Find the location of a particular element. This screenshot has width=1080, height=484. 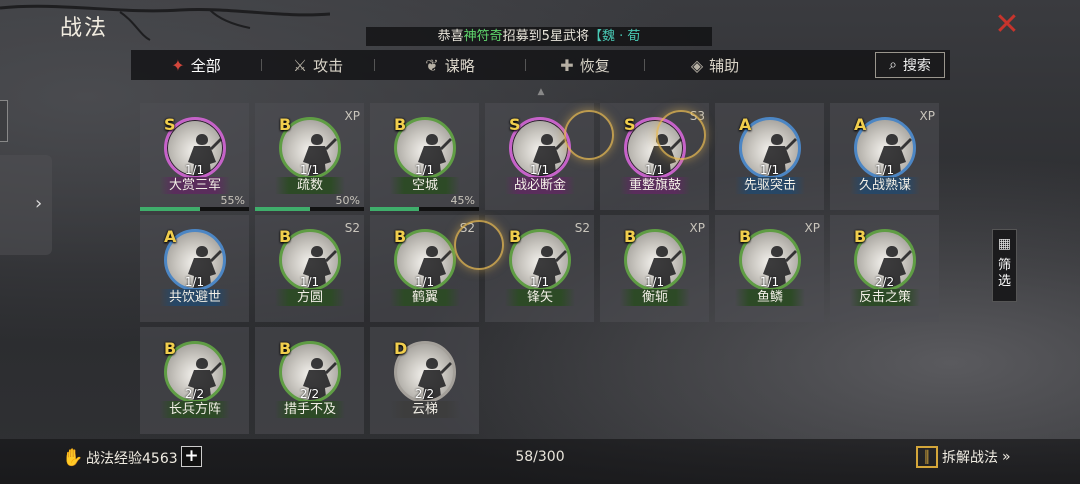

tactic-card: B 2/2 长兵方阵 is located at coordinates (194, 380).